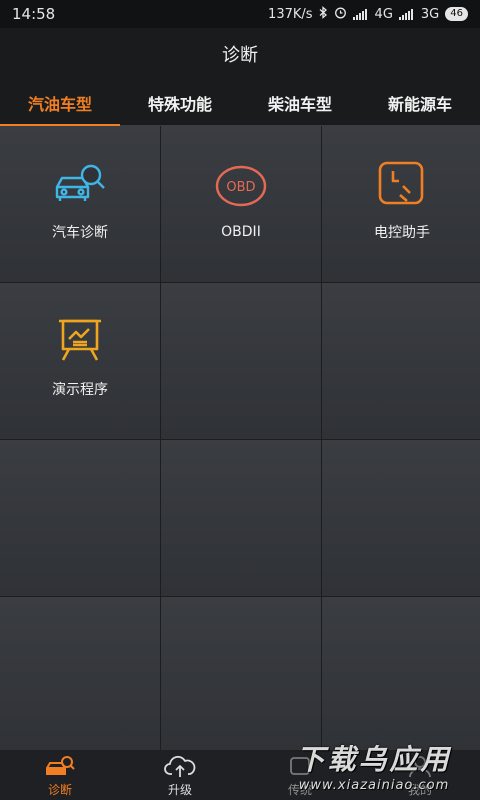 This screenshot has height=800, width=480. What do you see at coordinates (368, 14) in the screenshot?
I see `status-indicators: 137K/s 4G 3G 46` at bounding box center [368, 14].